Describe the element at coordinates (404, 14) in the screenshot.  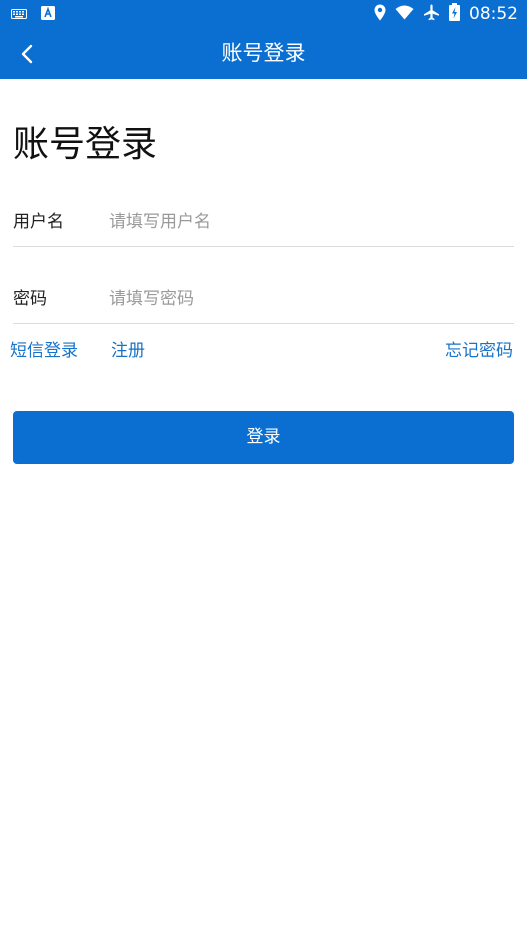
I see `wifi-icon` at that location.